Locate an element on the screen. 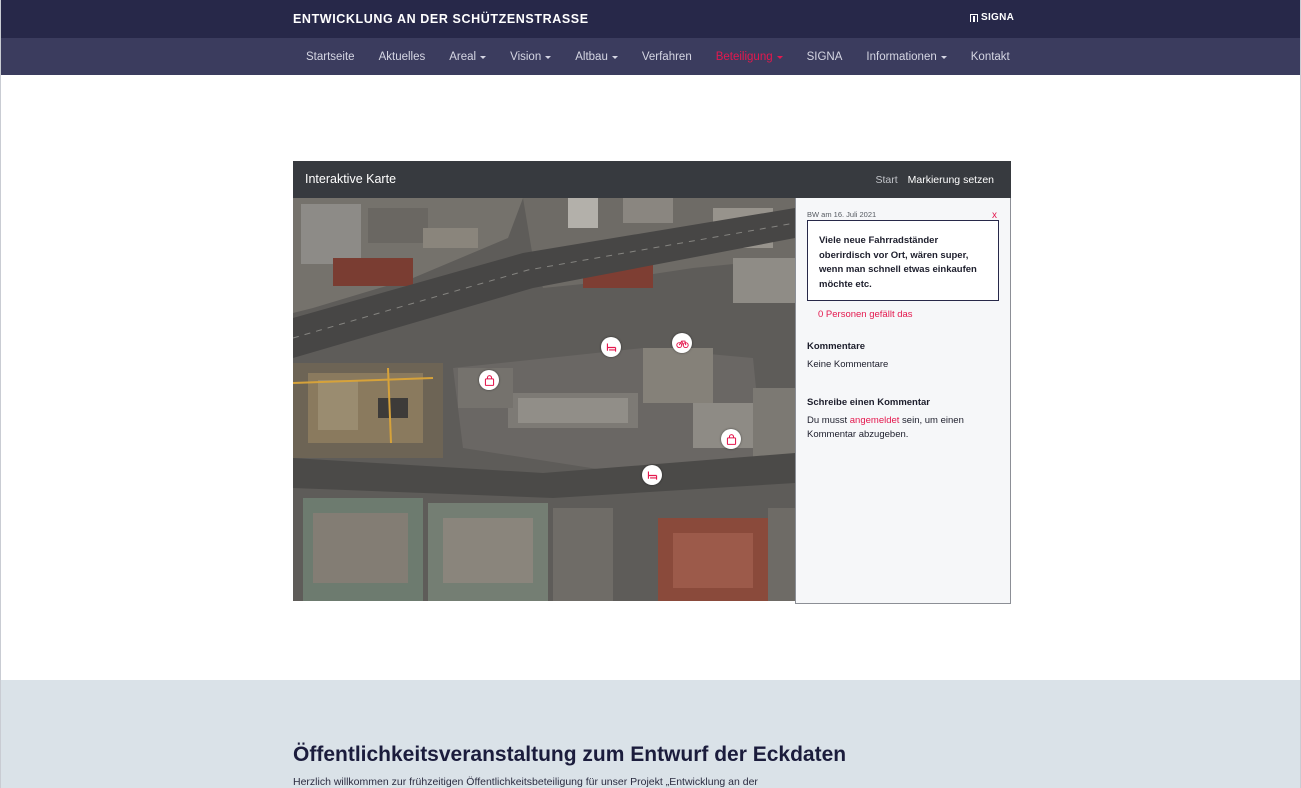 The width and height of the screenshot is (1301, 788). brand-name: SIGNA is located at coordinates (998, 17).